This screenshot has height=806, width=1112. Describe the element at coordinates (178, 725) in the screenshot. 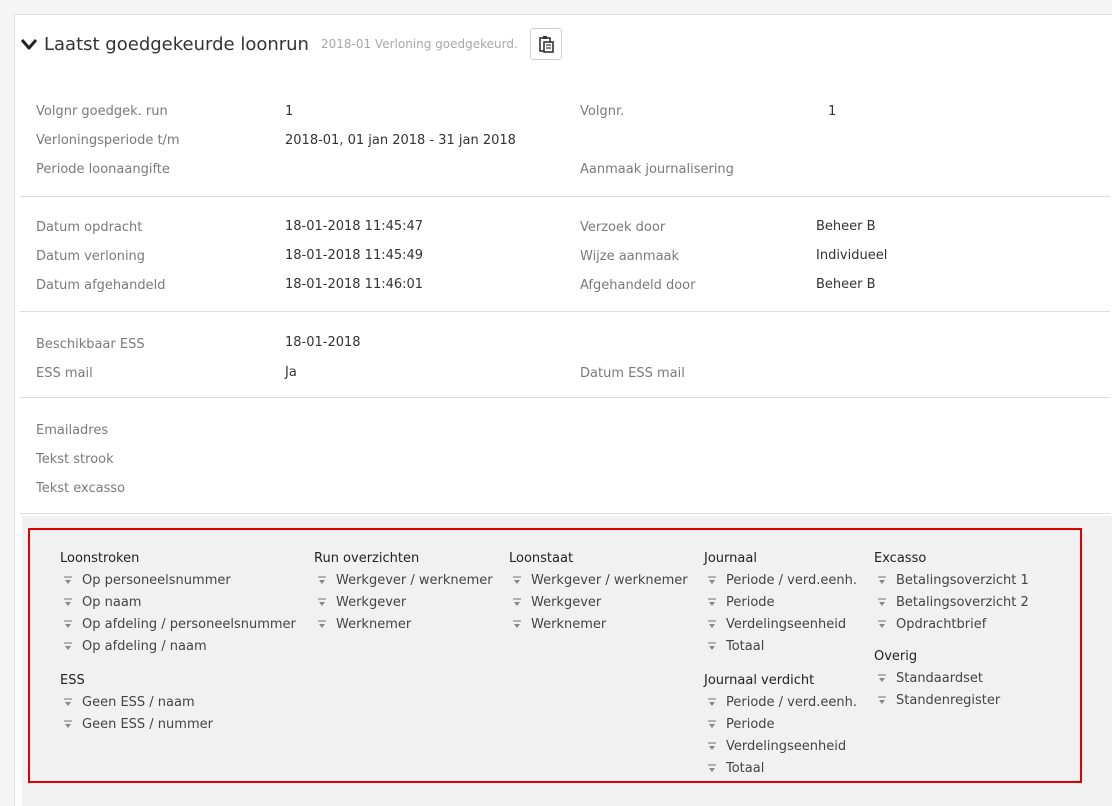

I see `report-link: Geen ESS / nummer` at that location.